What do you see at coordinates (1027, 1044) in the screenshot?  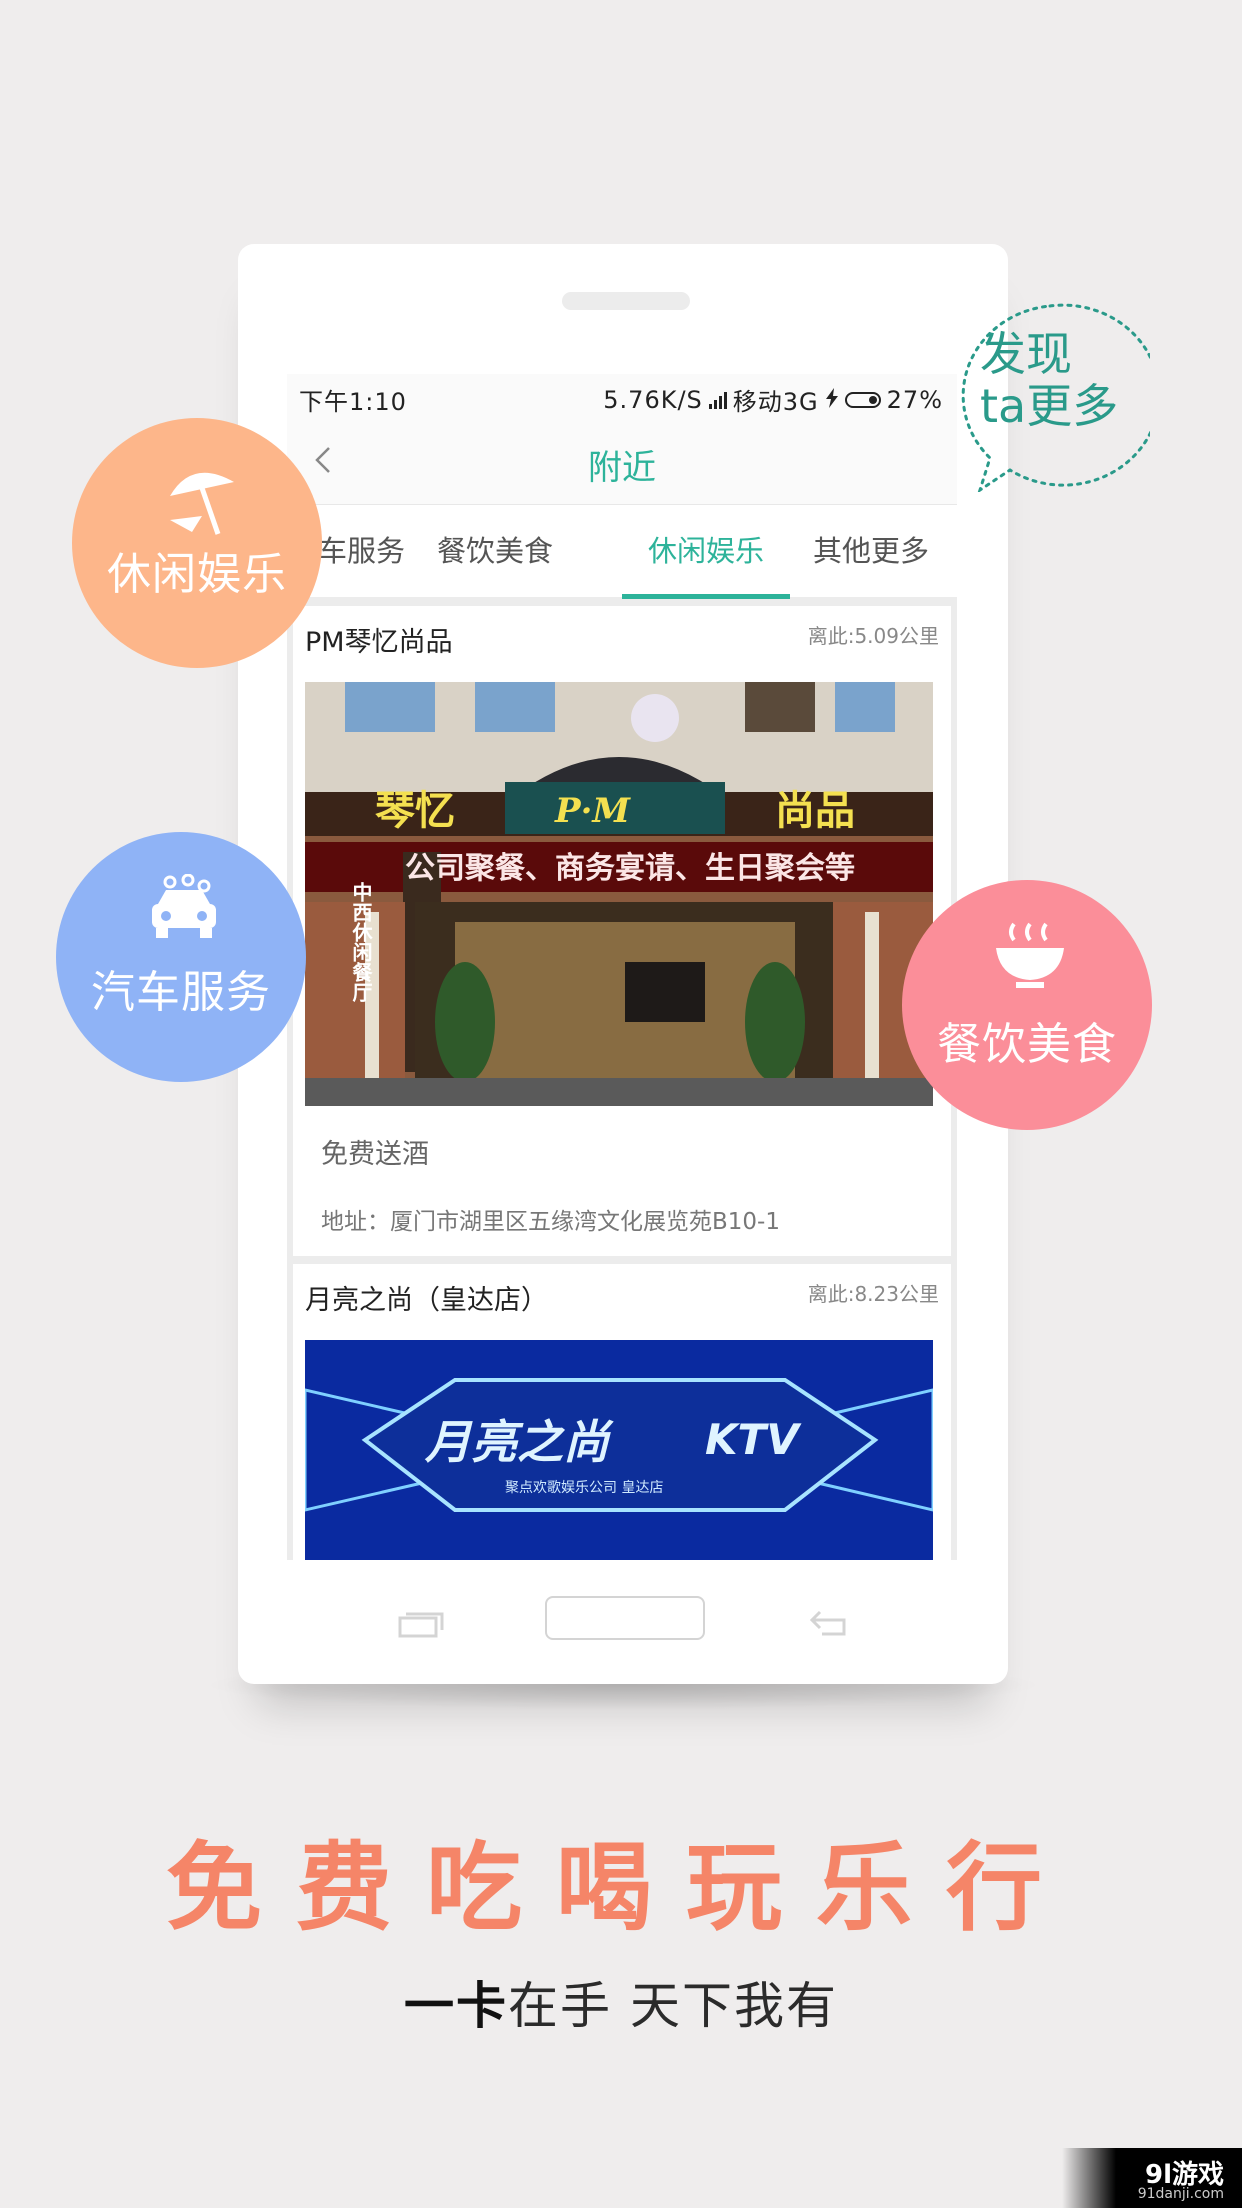 I see `food-bubble-label: 餐饮美食` at bounding box center [1027, 1044].